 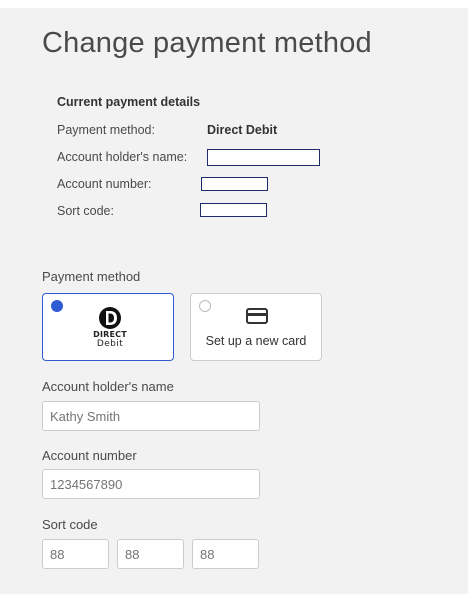 I want to click on new-card-option: Set up a new card, so click(x=256, y=327).